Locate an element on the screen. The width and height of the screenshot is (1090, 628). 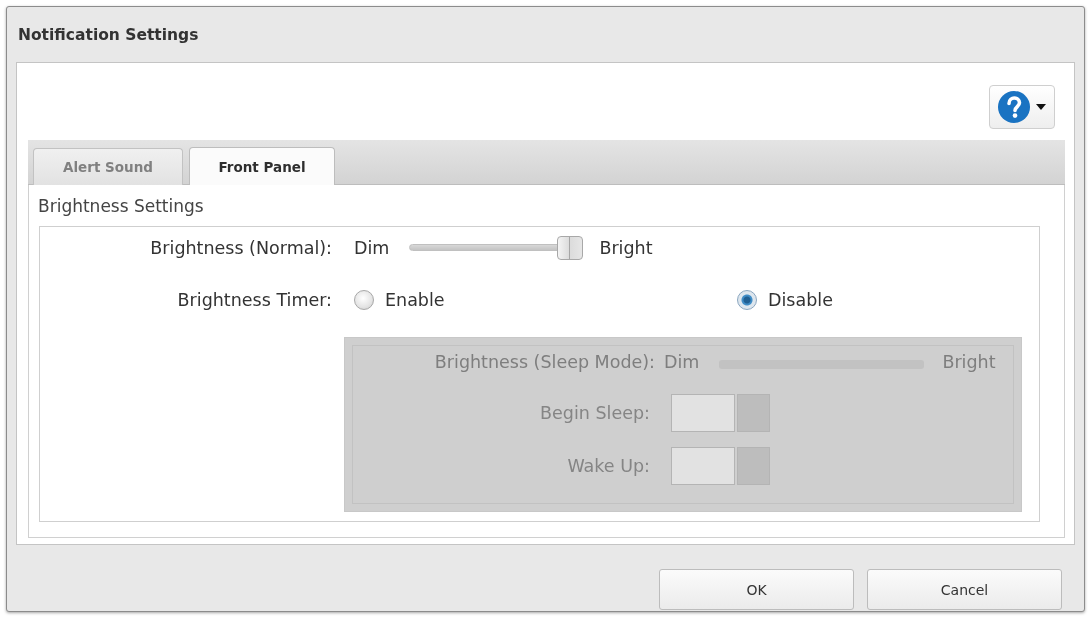
field-label: Brightness (Normal): is located at coordinates (240, 248).